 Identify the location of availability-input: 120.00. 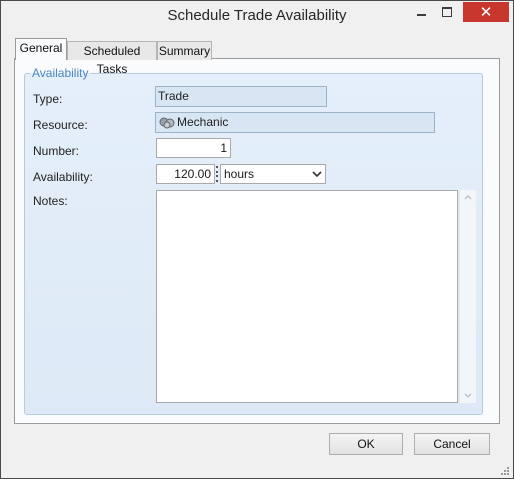
(185, 174).